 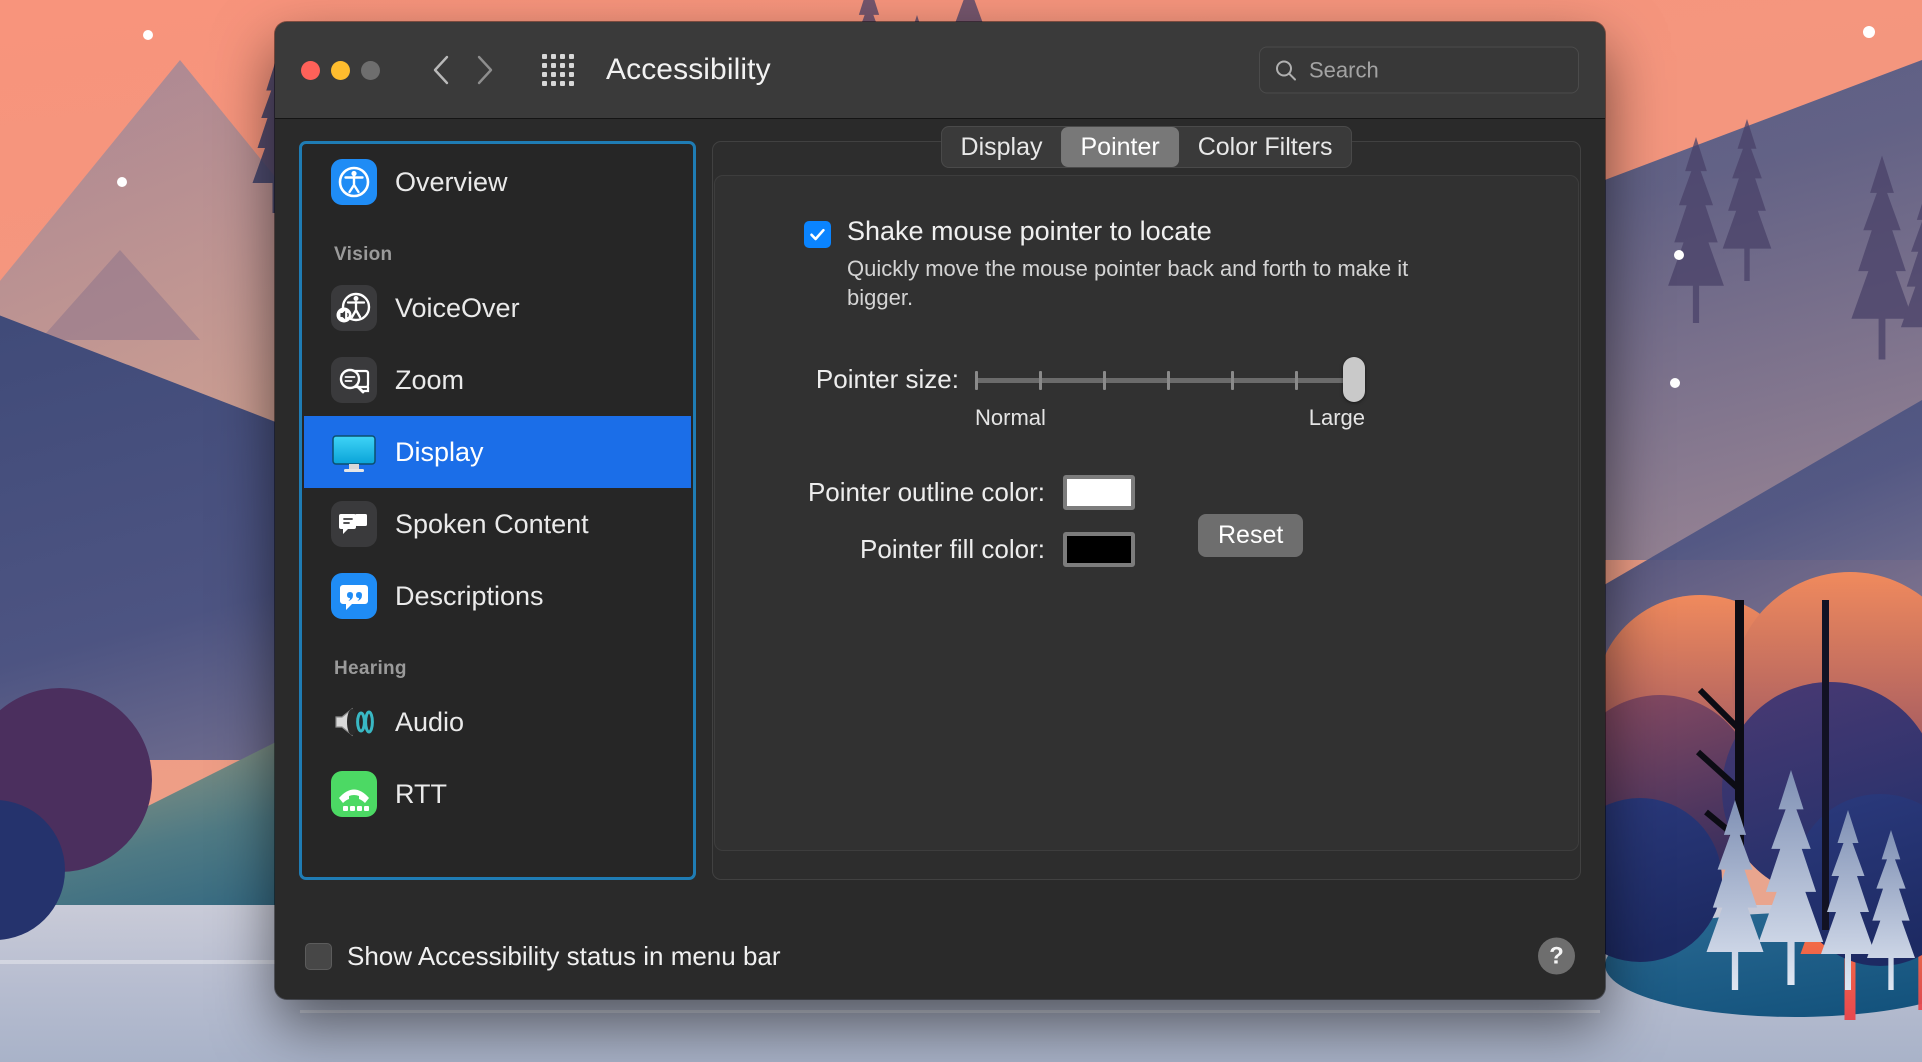 What do you see at coordinates (439, 451) in the screenshot?
I see `sidebar-item-label: Display` at bounding box center [439, 451].